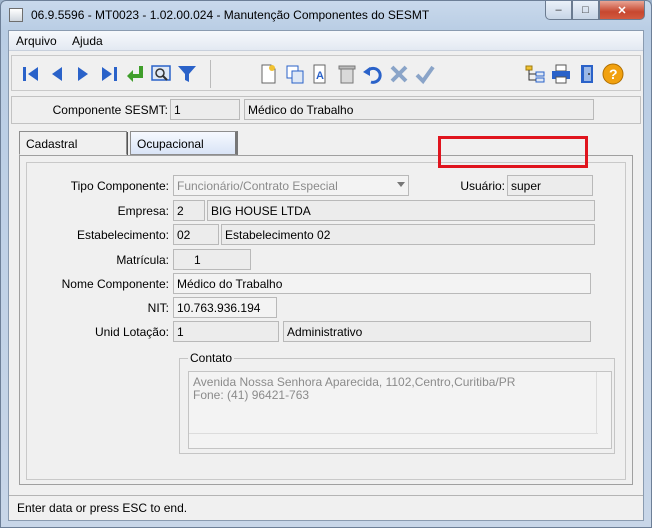 The height and width of the screenshot is (528, 652). Describe the element at coordinates (212, 259) in the screenshot. I see `matricula-field: 1` at that location.